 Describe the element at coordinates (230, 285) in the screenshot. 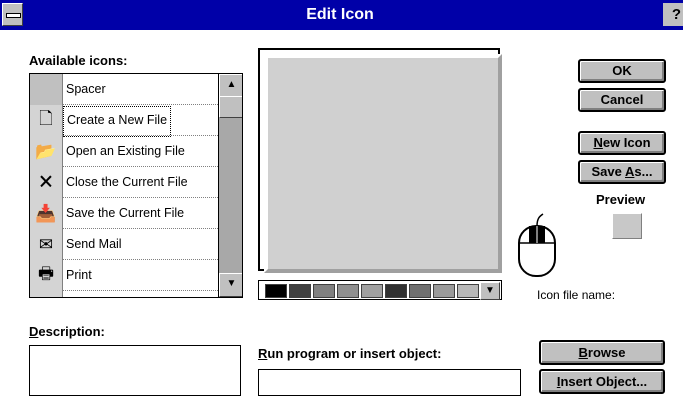

I see `scroll-down-button: ▼` at that location.